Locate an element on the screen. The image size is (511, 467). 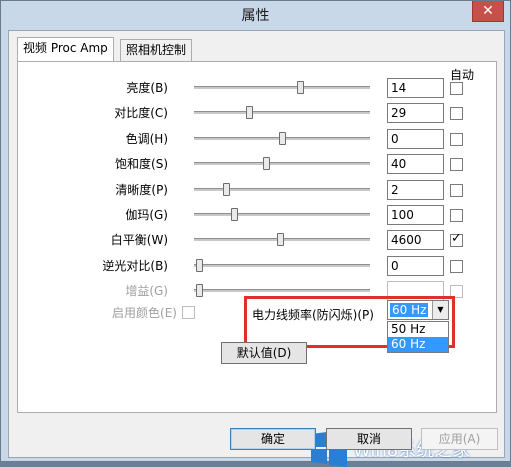
slider-value-field: 2 is located at coordinates (415, 190).